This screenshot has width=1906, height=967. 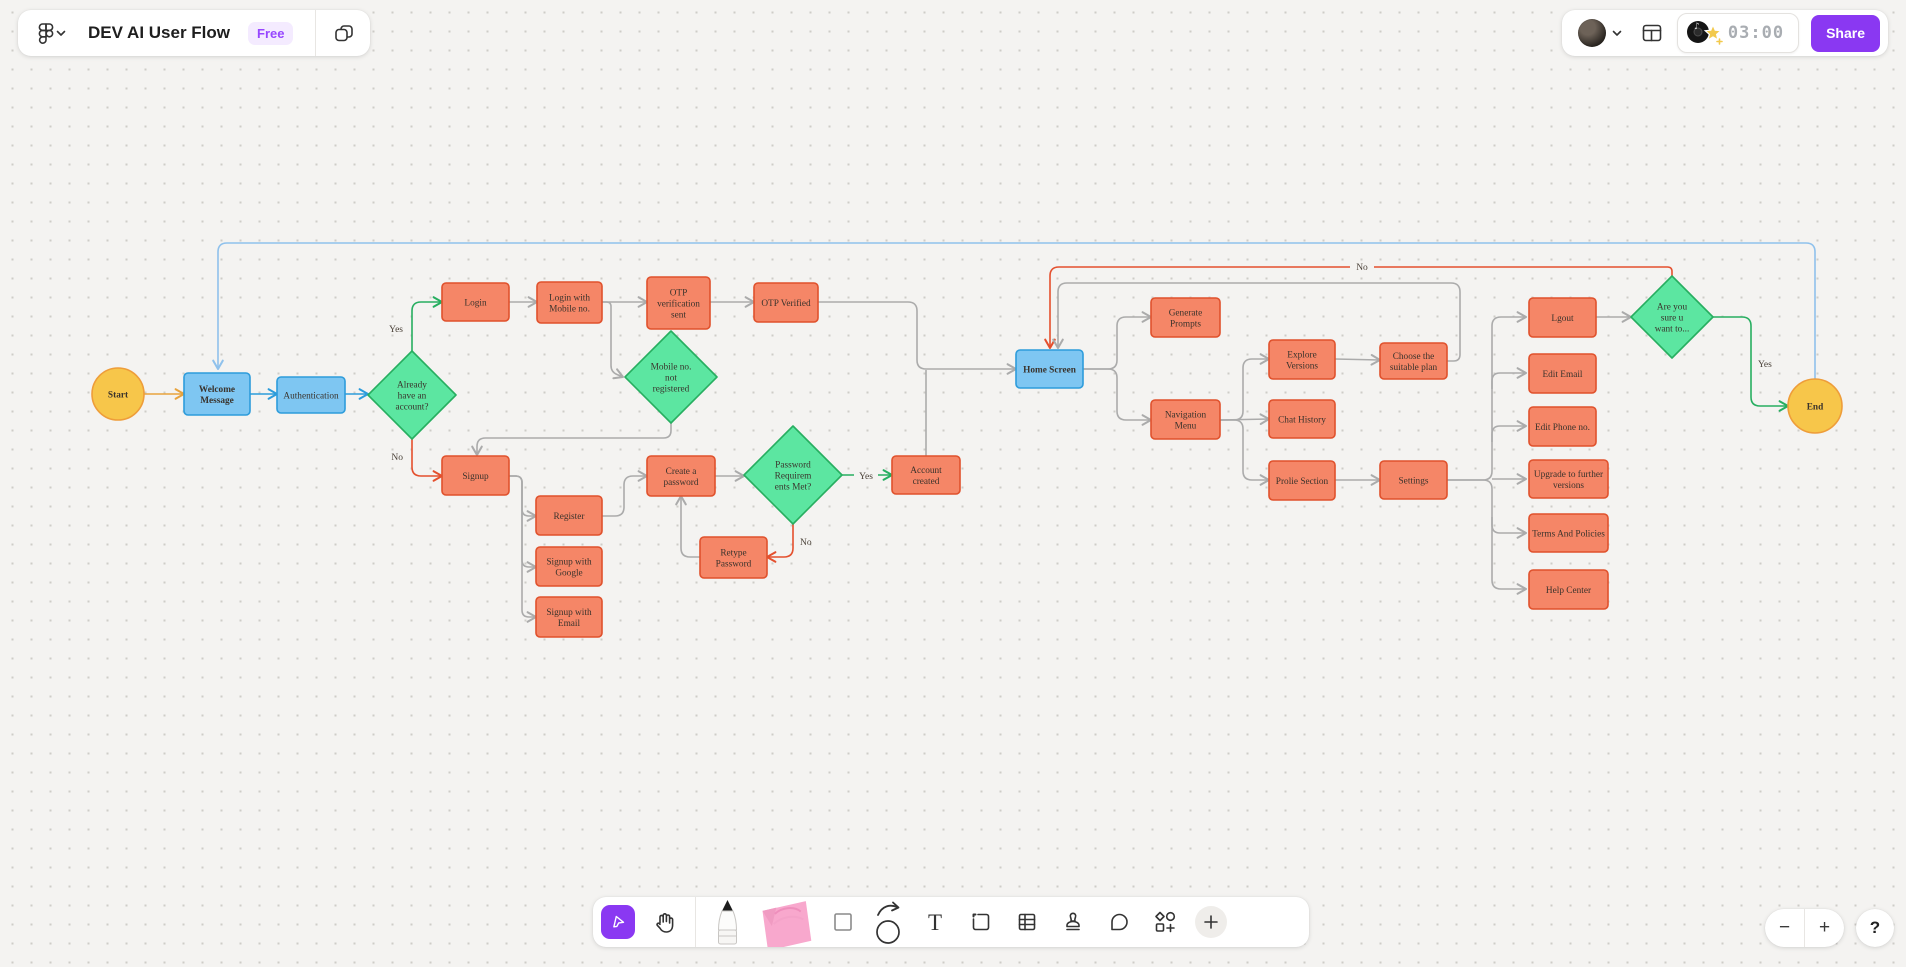 What do you see at coordinates (1751, 364) in the screenshot?
I see `edge-areYouSure-end` at bounding box center [1751, 364].